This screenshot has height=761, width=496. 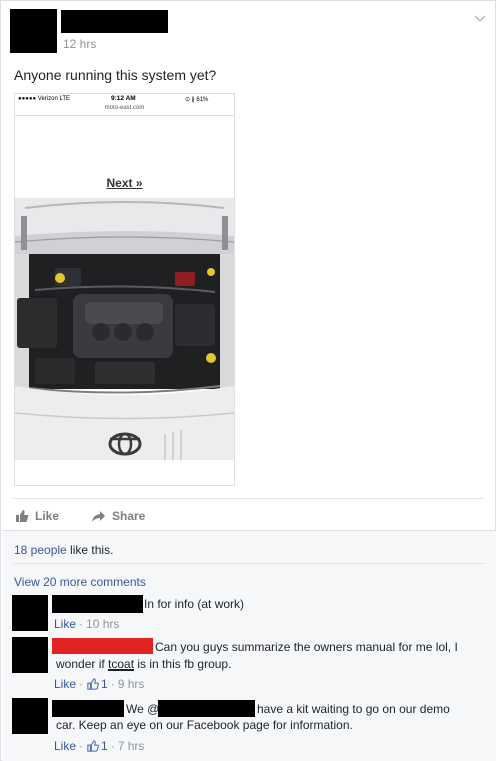 What do you see at coordinates (102, 624) in the screenshot?
I see `comment-time: 10 hrs` at bounding box center [102, 624].